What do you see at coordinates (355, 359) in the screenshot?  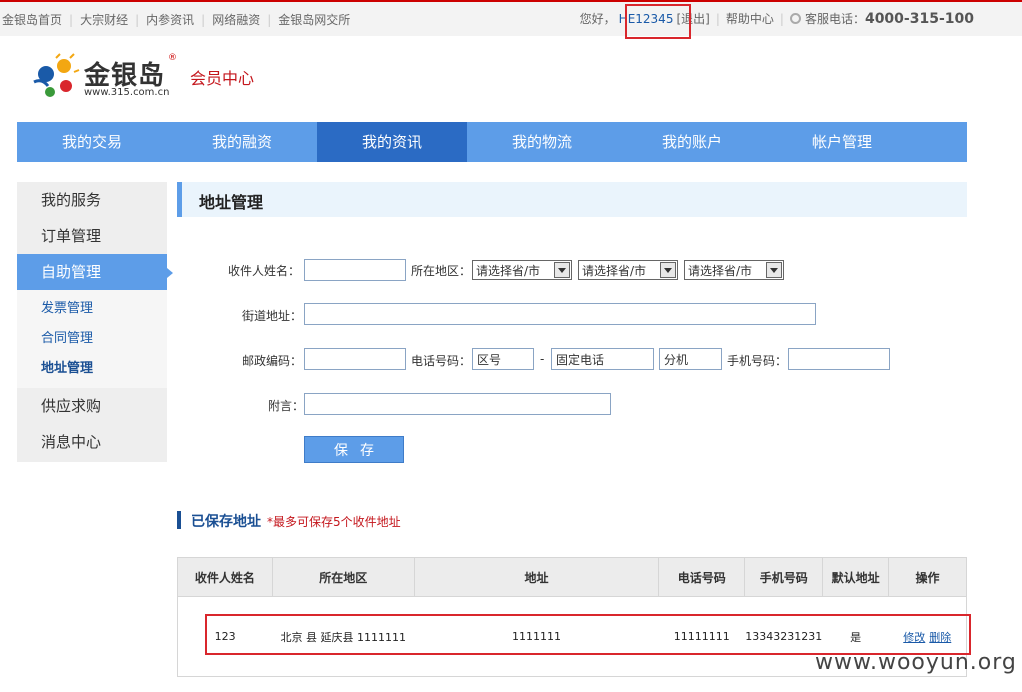 I see `postal-code-input` at bounding box center [355, 359].